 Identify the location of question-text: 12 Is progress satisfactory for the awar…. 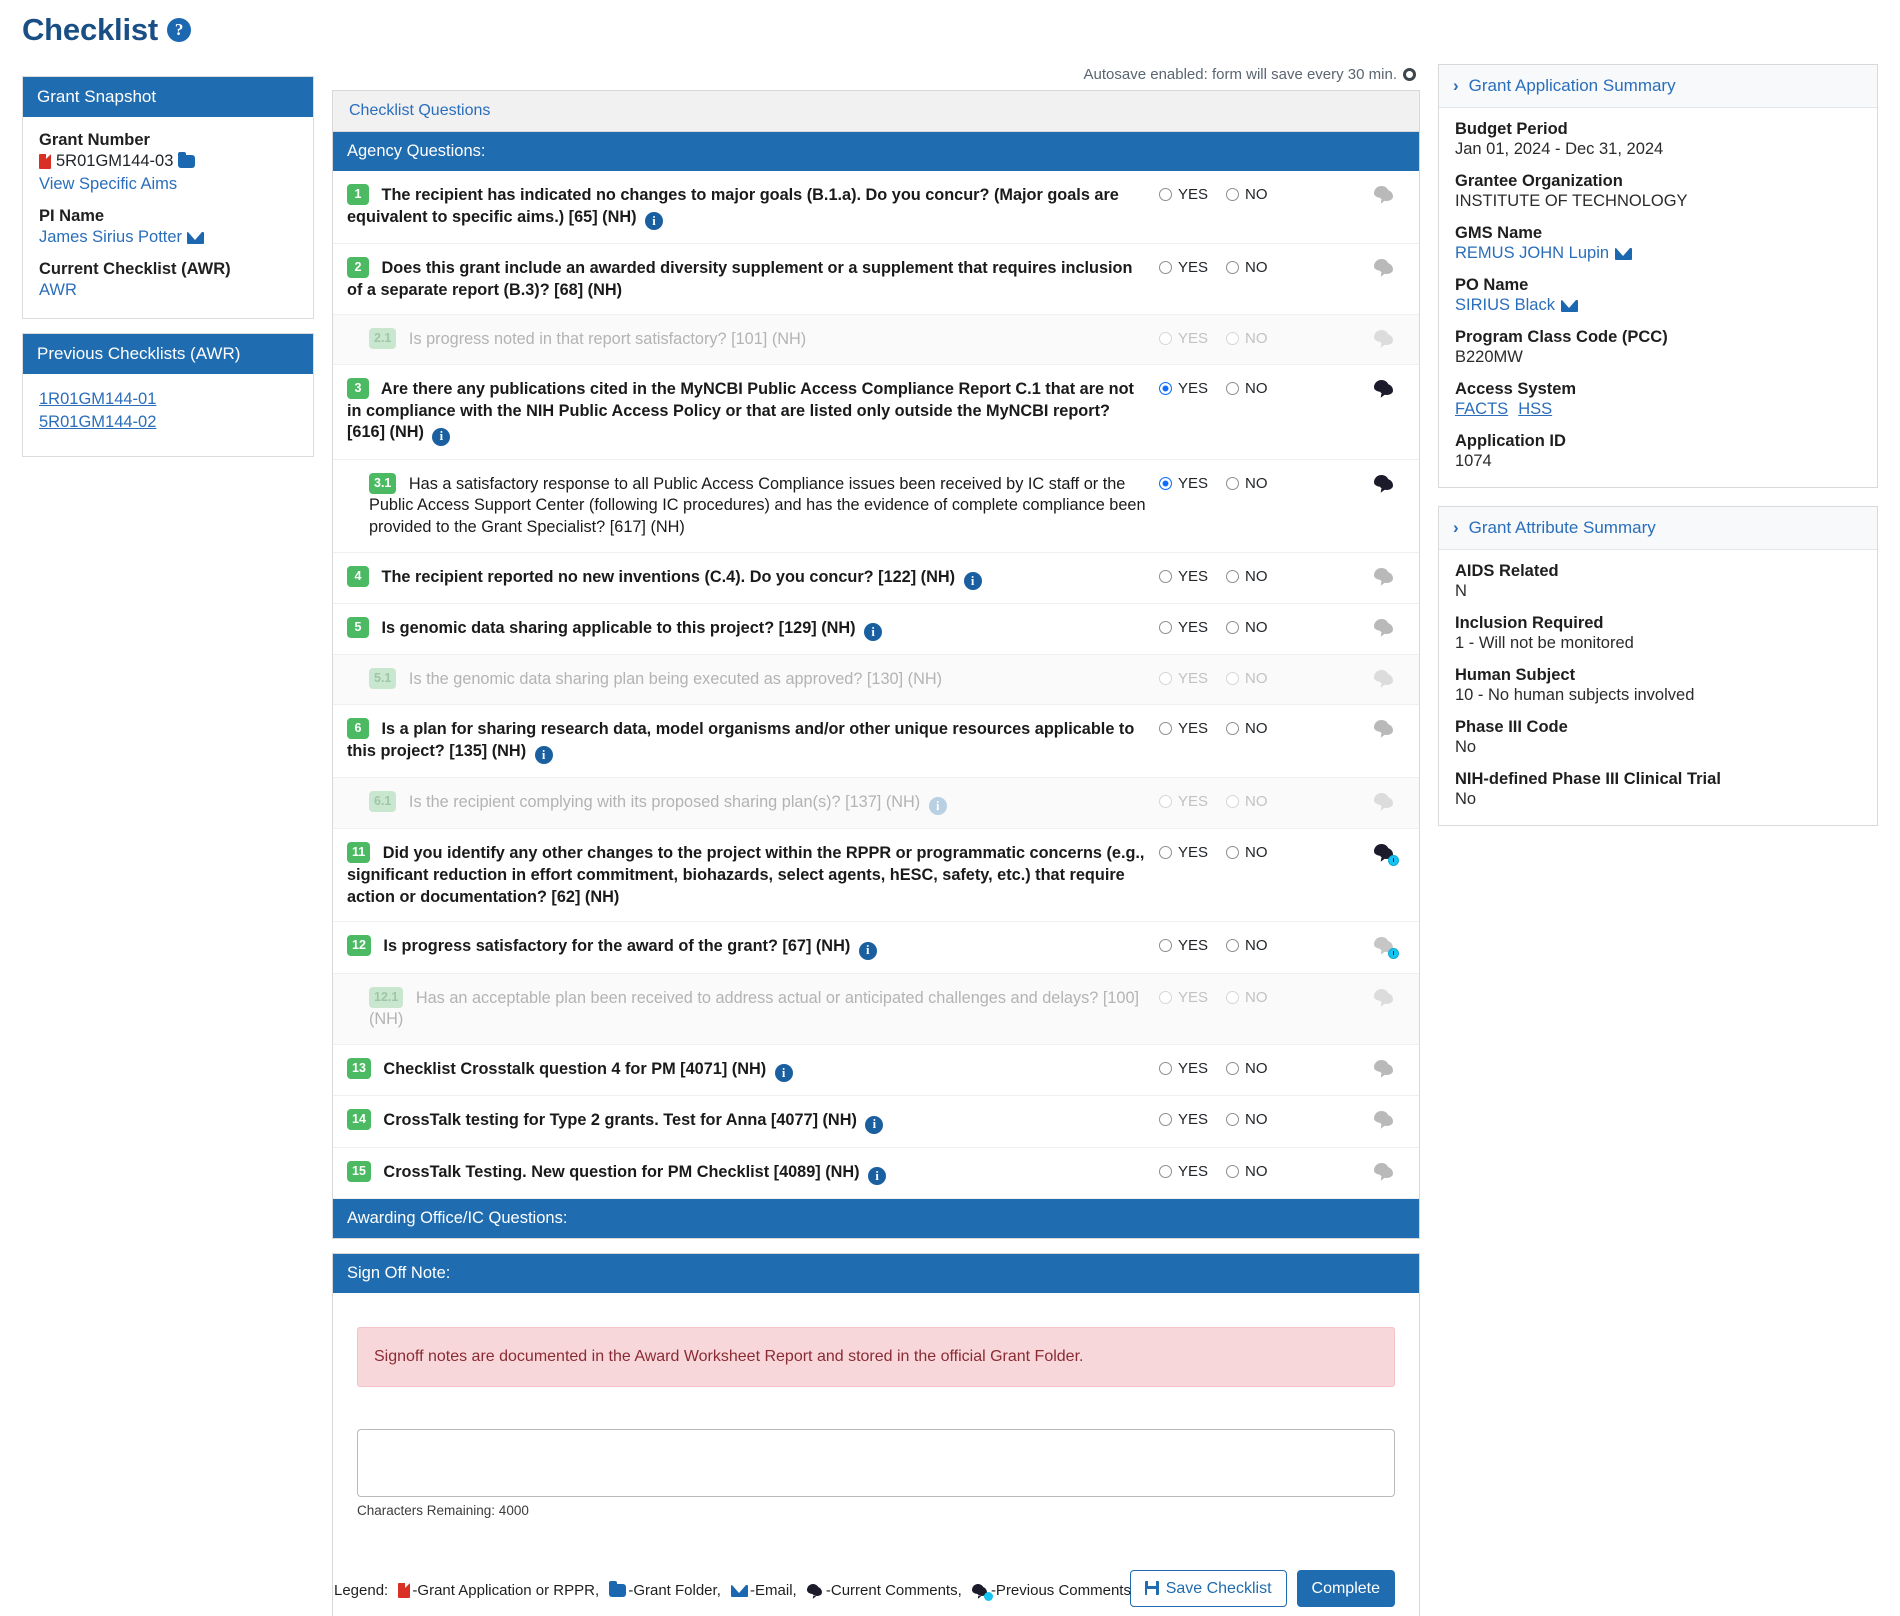
(748, 947).